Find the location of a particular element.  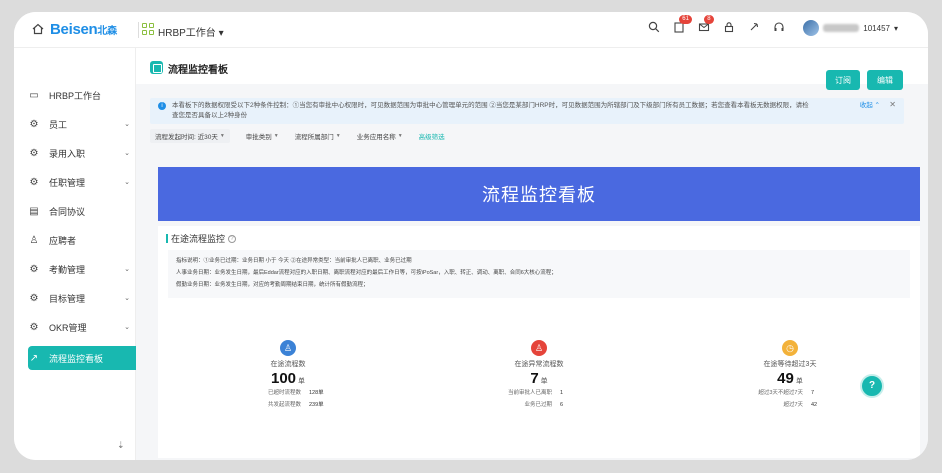

sidebar-item-position: ⚙ 任职管理 ⌄ is located at coordinates (80, 182).